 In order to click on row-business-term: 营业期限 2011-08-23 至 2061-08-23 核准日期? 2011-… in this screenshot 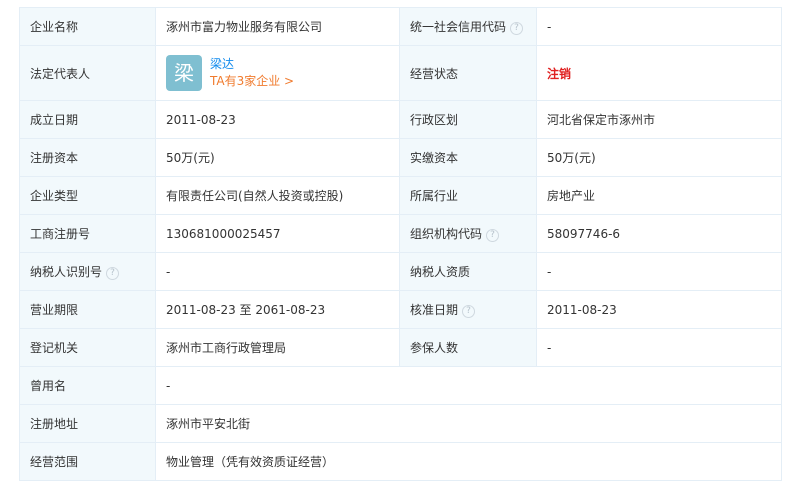, I will do `click(400, 309)`.